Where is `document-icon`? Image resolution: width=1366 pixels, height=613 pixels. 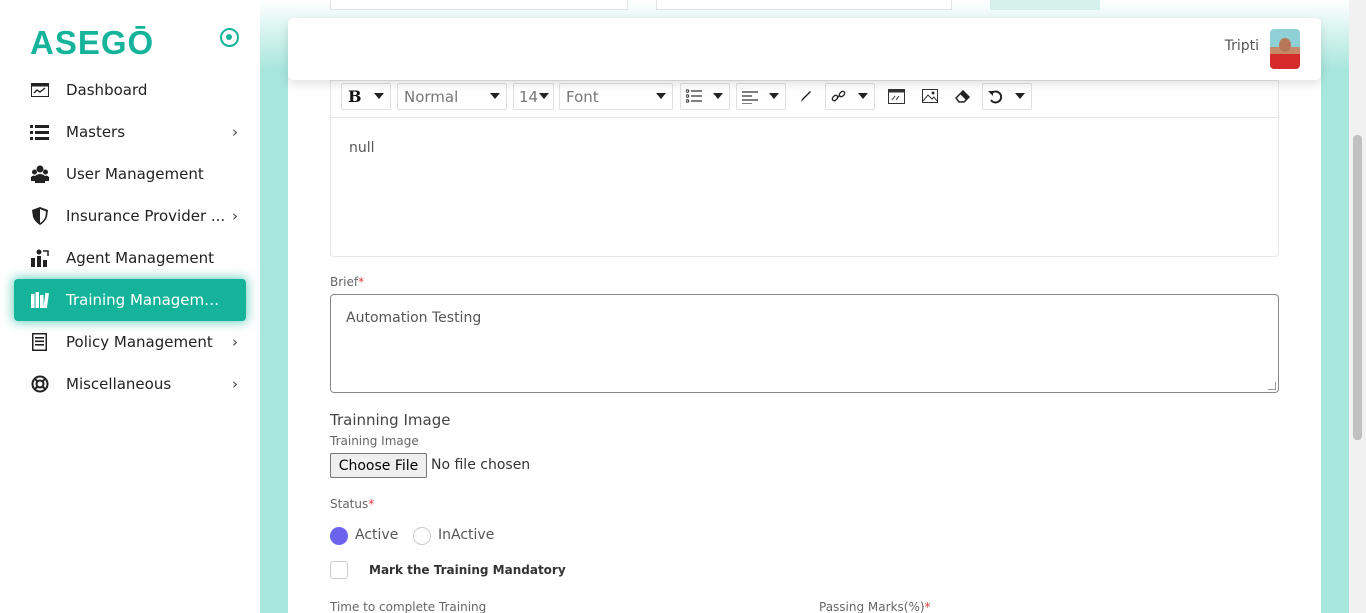
document-icon is located at coordinates (39, 342).